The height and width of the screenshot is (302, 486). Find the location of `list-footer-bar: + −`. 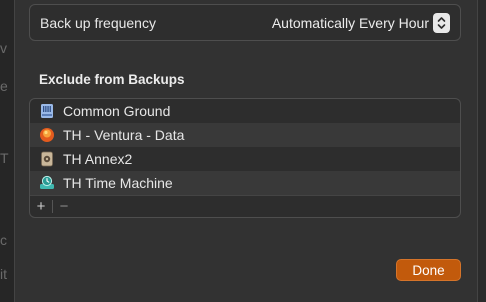

list-footer-bar: + − is located at coordinates (245, 206).